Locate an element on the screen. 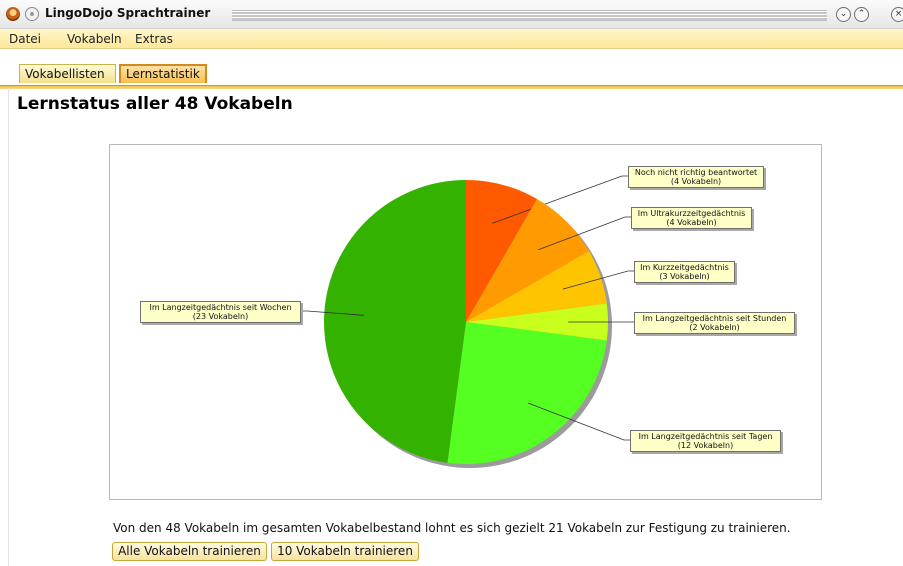 The width and height of the screenshot is (903, 566). page-title: Lernstatus aller 48 Vokabeln is located at coordinates (155, 104).